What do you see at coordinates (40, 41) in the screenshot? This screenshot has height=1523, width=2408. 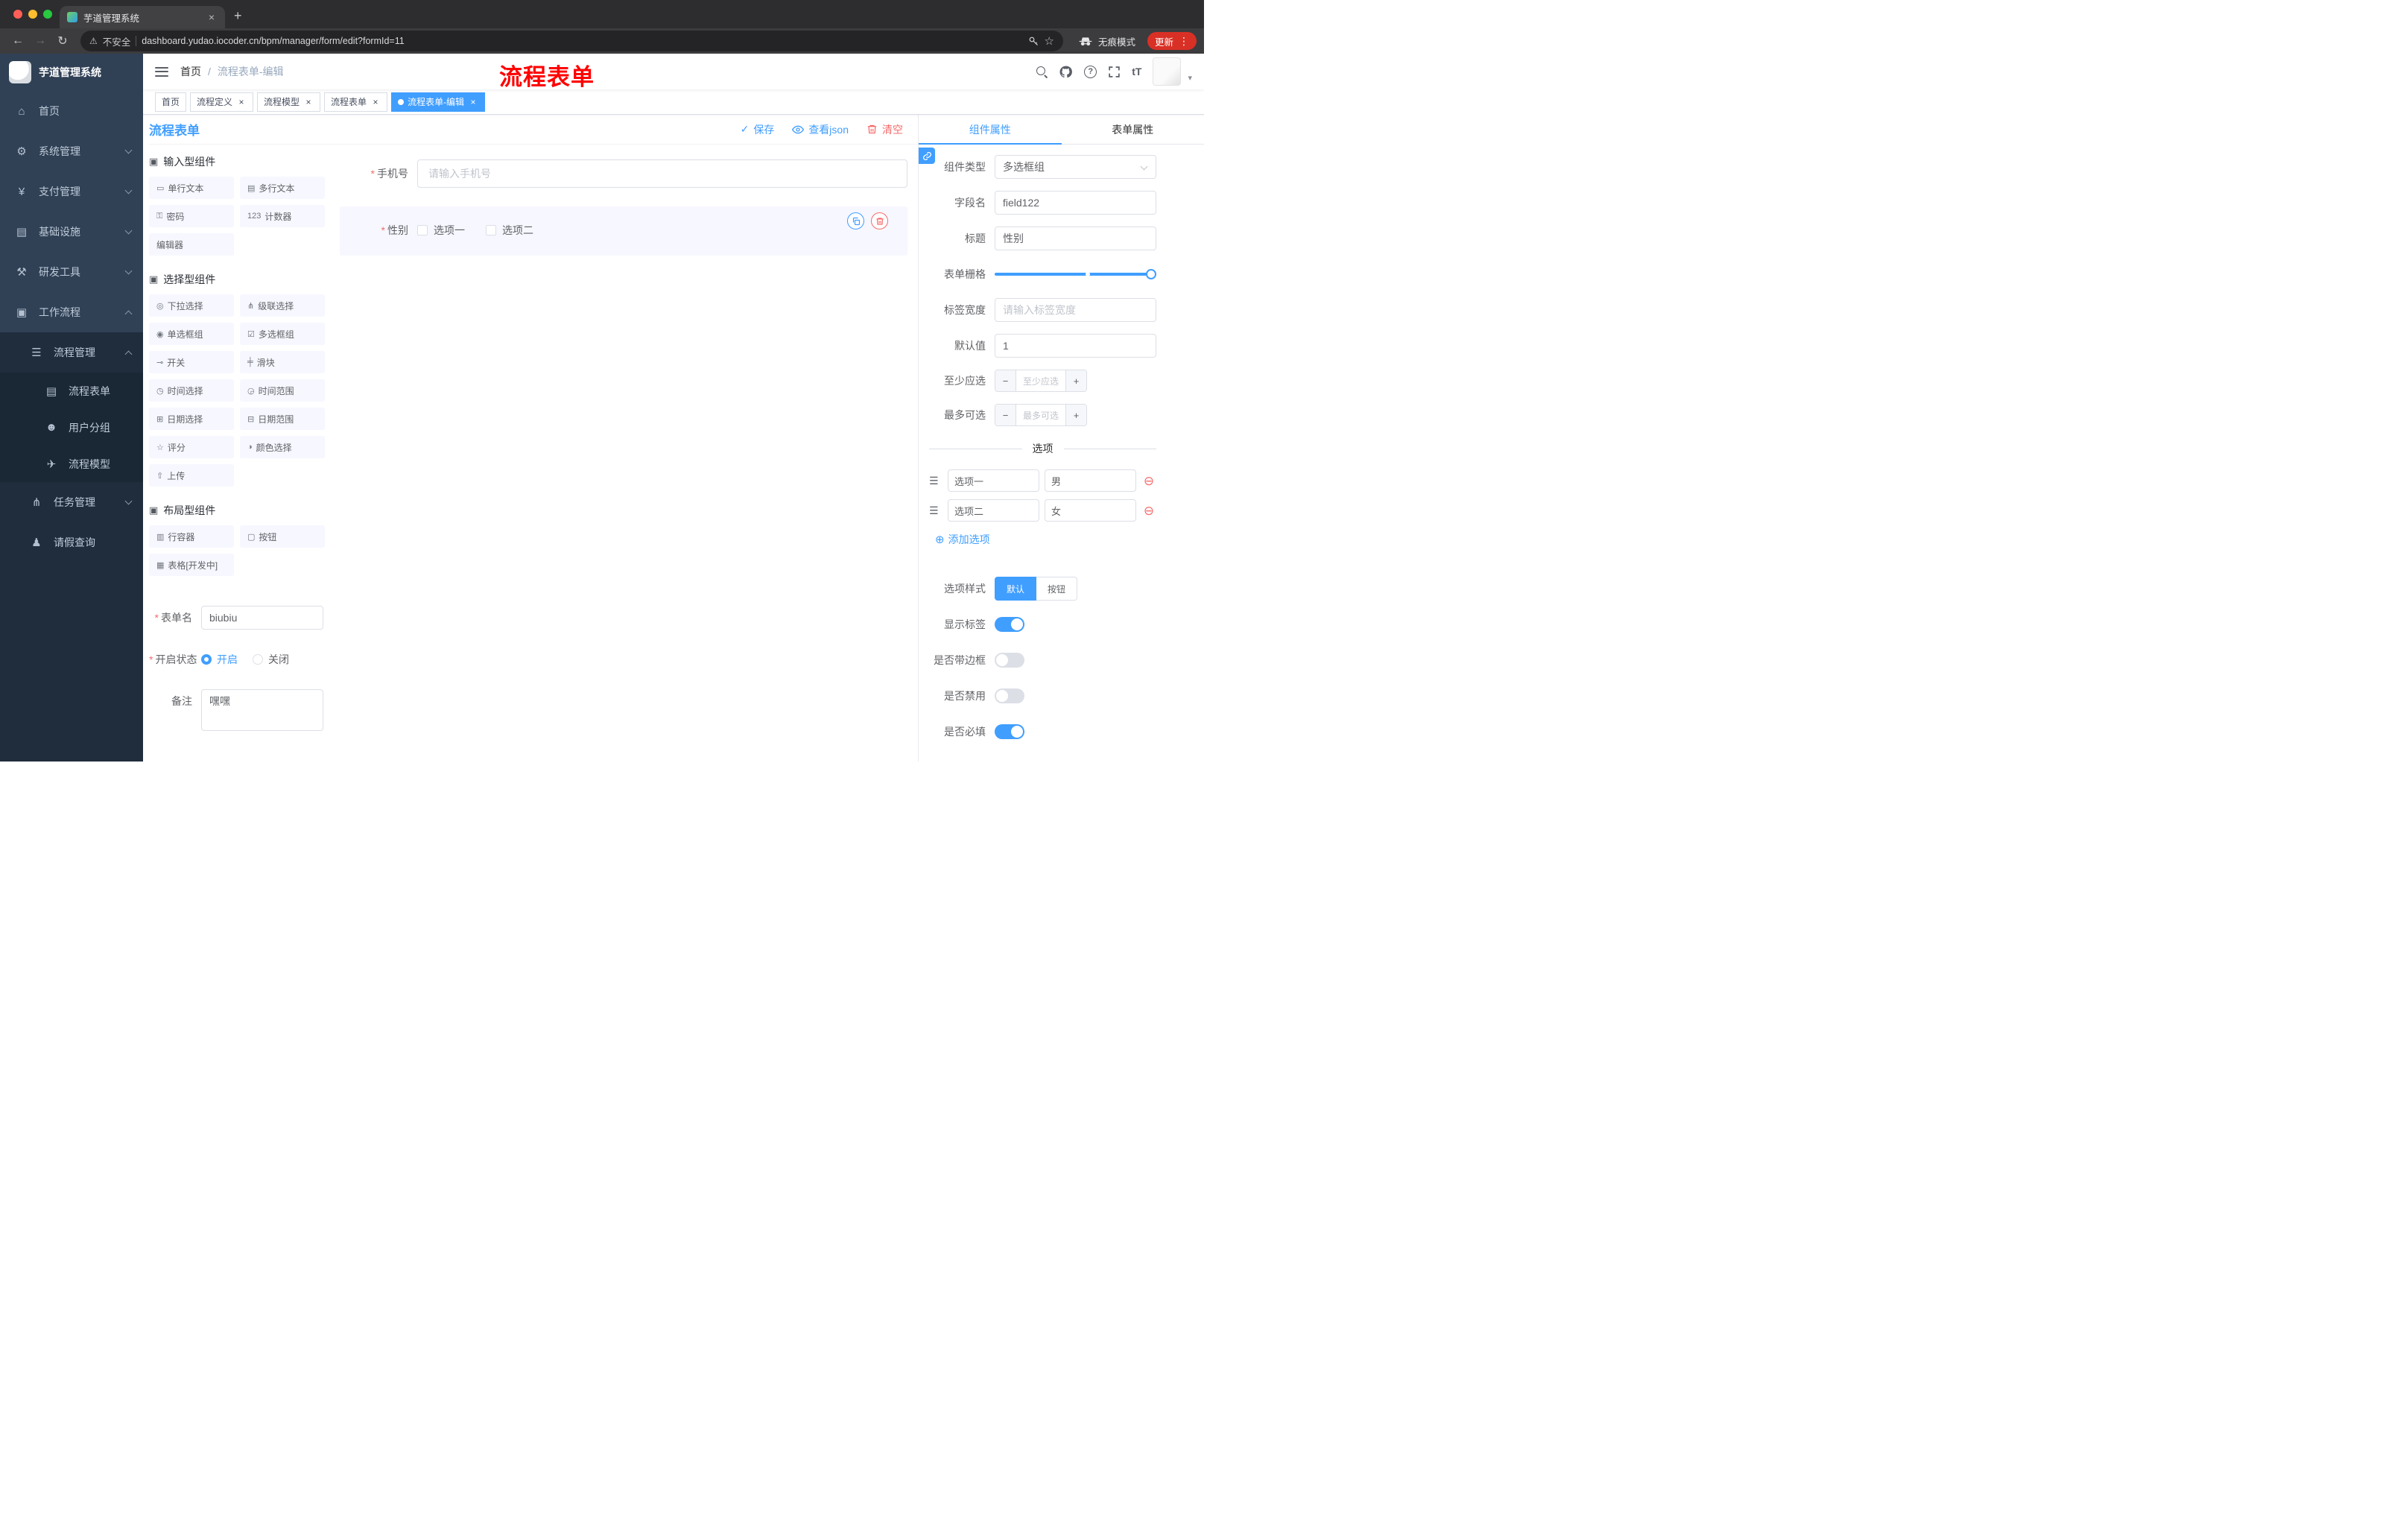 I see `forward-icon: →` at bounding box center [40, 41].